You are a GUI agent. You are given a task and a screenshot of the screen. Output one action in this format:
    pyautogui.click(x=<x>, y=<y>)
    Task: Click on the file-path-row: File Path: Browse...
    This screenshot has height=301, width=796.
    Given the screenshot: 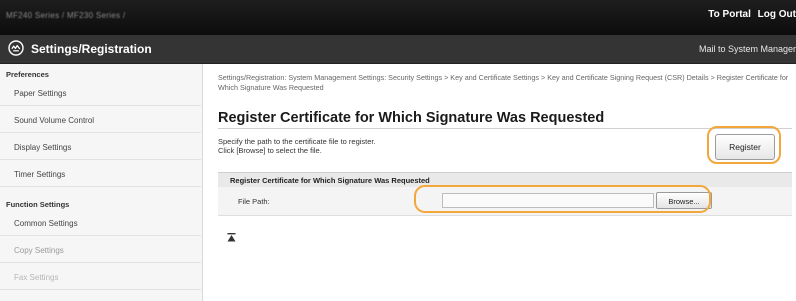 What is the action you would take?
    pyautogui.click(x=505, y=201)
    